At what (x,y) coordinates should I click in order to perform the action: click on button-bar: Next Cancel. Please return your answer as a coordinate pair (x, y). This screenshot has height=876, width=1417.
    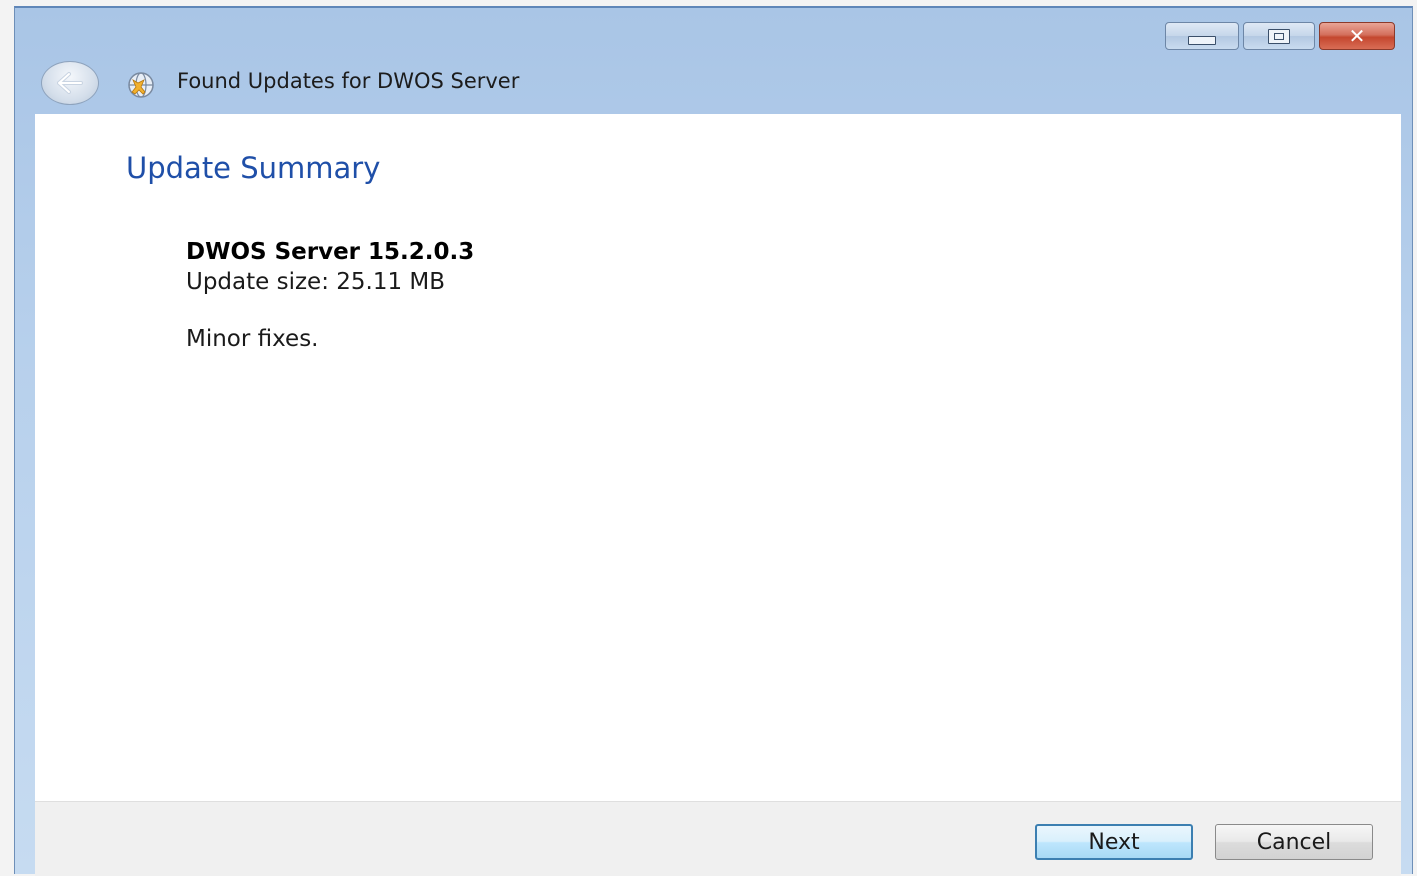
    Looking at the image, I should click on (718, 838).